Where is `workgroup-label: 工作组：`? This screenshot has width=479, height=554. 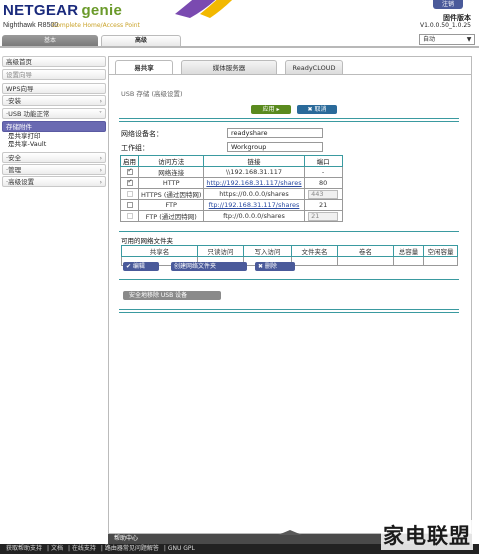
workgroup-label: 工作组： is located at coordinates (135, 148).